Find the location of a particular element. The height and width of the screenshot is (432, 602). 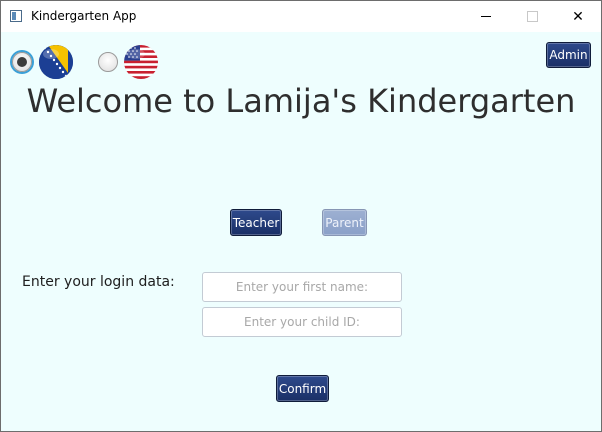

language-radio-bosnian is located at coordinates (22, 62).